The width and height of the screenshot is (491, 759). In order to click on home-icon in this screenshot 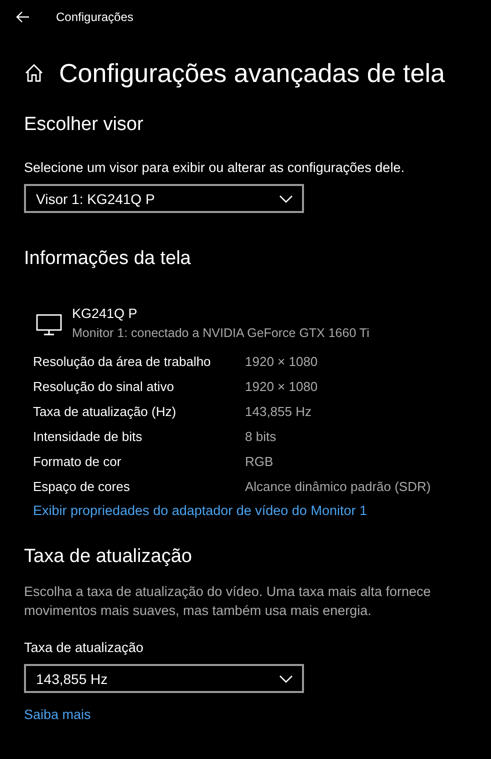, I will do `click(34, 73)`.